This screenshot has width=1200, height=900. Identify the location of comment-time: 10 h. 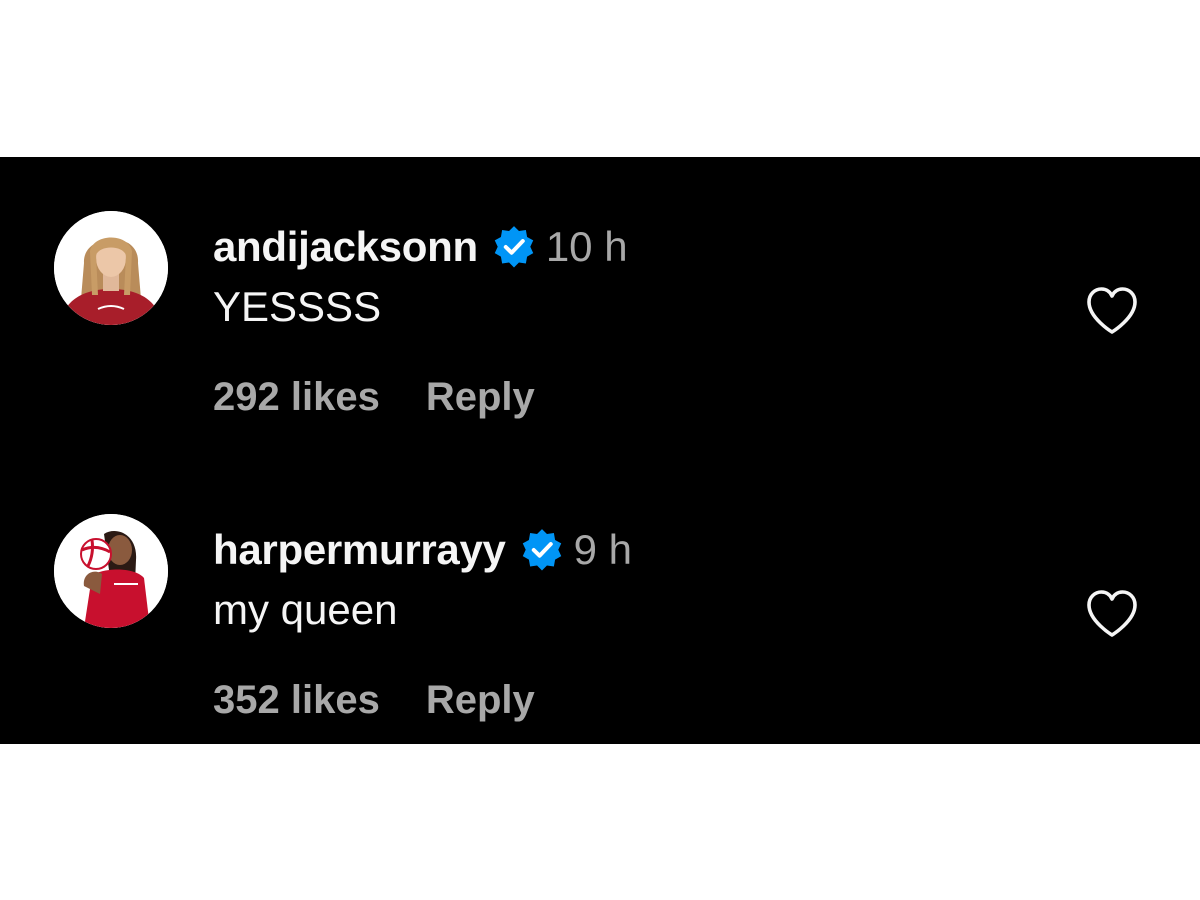
(586, 246).